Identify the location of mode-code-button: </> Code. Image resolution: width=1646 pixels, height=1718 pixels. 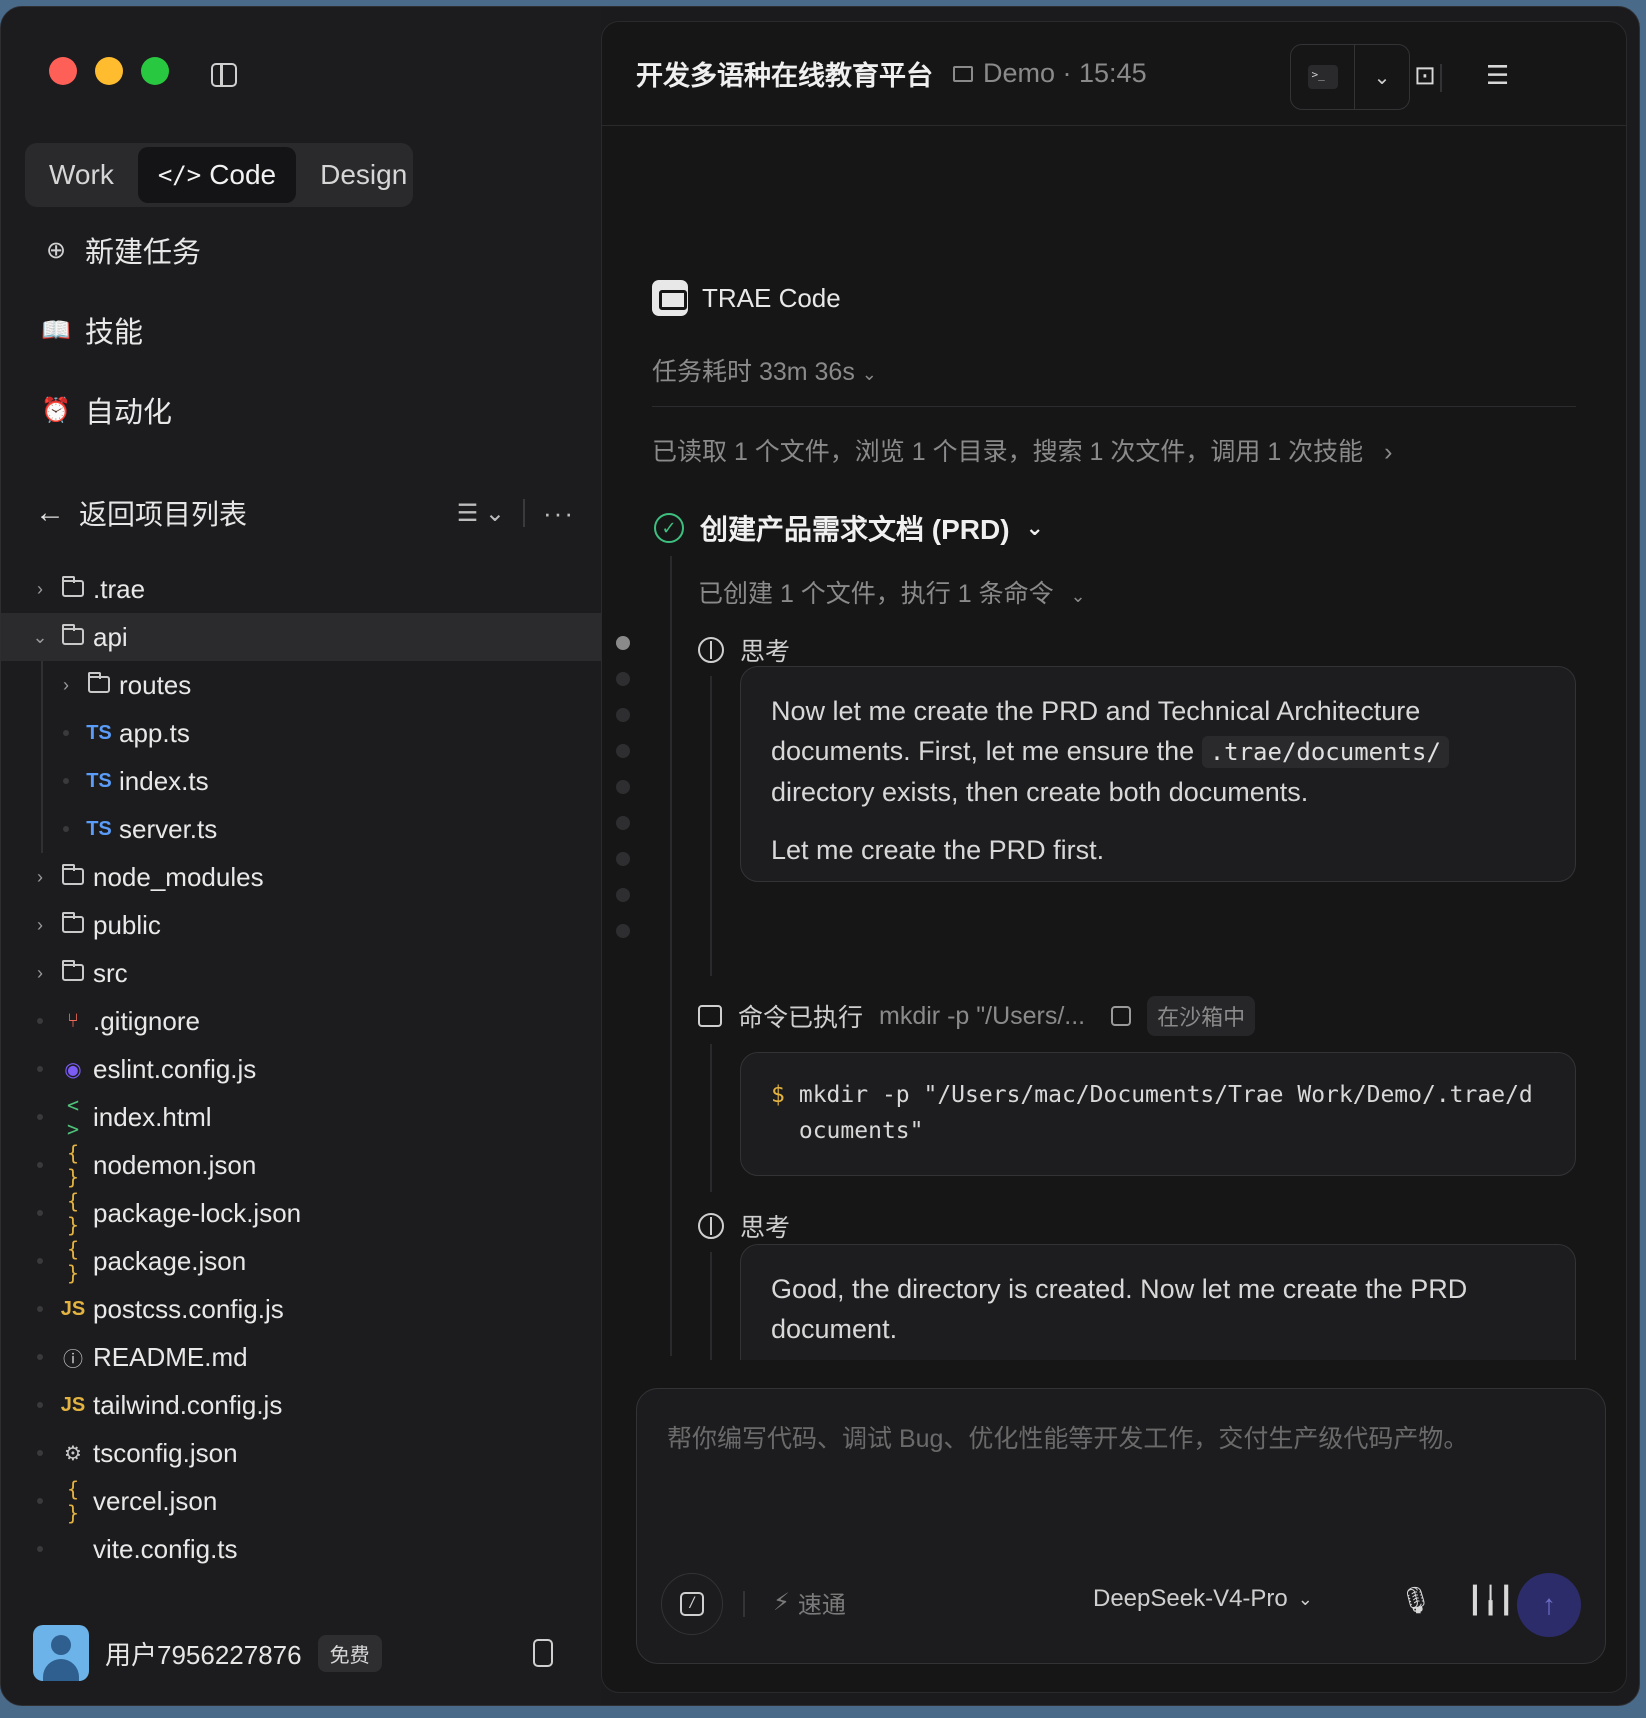
(217, 175).